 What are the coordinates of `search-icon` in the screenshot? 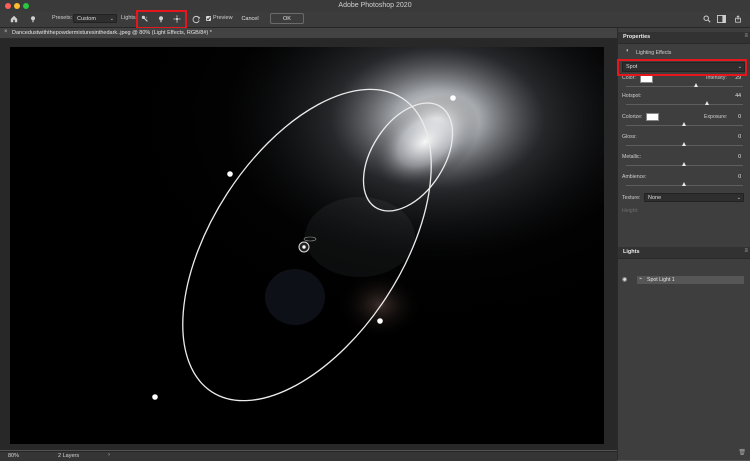 It's located at (707, 19).